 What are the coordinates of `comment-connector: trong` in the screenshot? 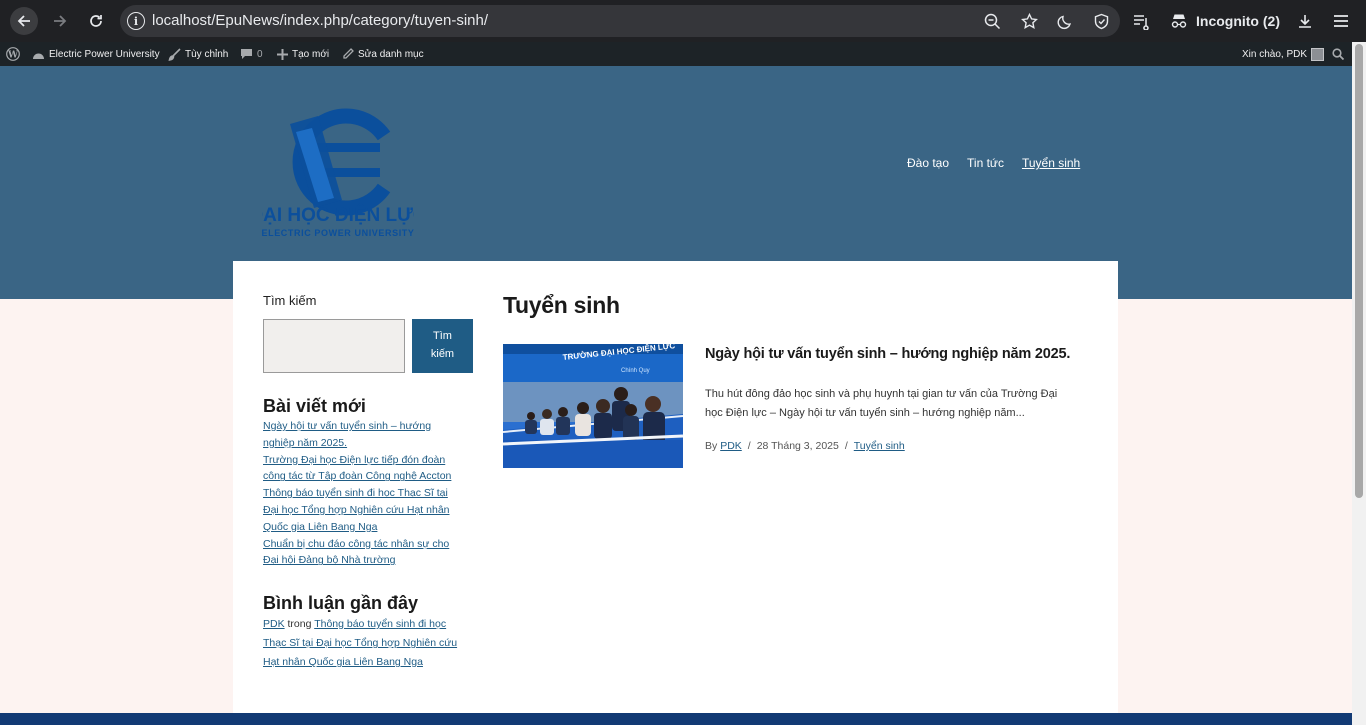 It's located at (299, 624).